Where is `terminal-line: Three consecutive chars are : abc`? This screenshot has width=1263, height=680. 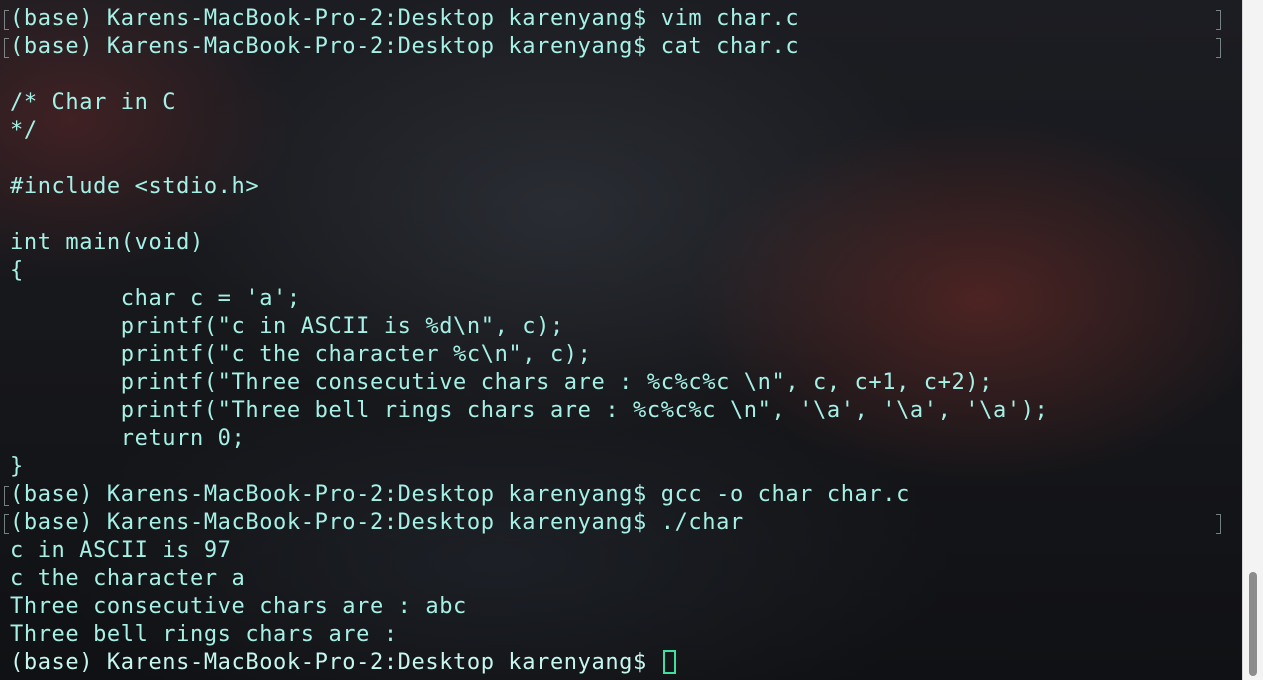 terminal-line: Three consecutive chars are : abc is located at coordinates (238, 606).